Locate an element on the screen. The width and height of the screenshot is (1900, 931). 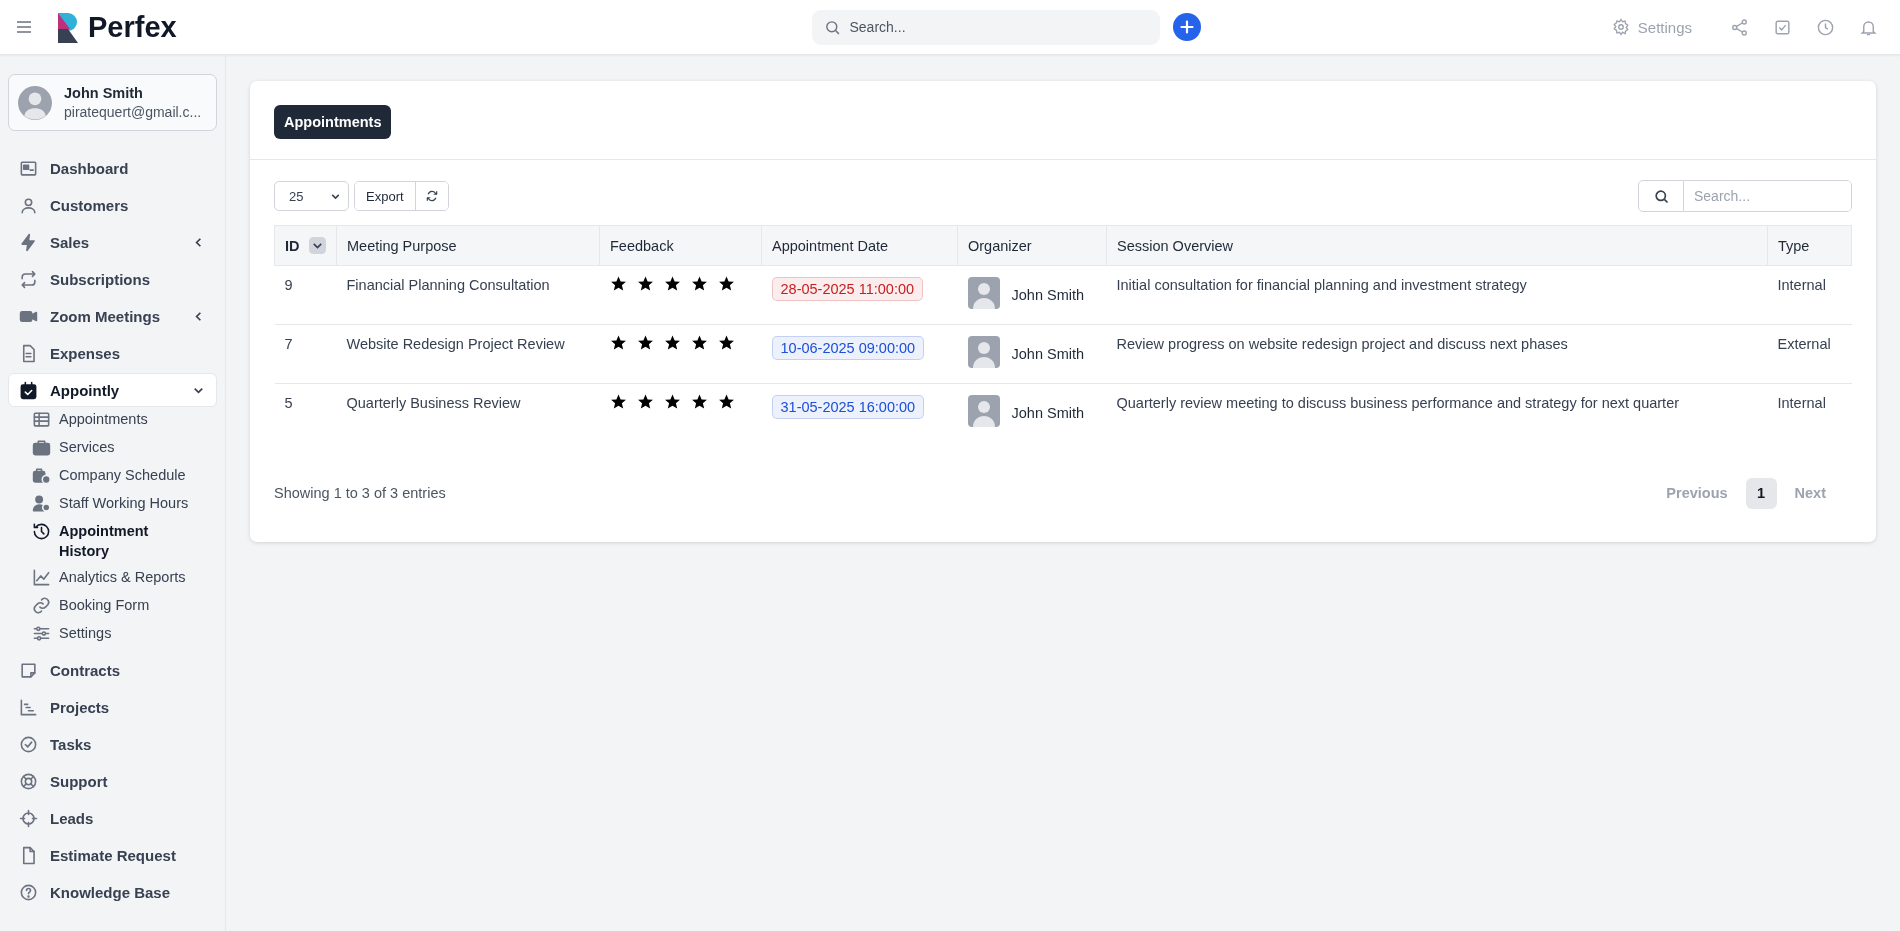
sidebar-item: Dashboard is located at coordinates (112, 168).